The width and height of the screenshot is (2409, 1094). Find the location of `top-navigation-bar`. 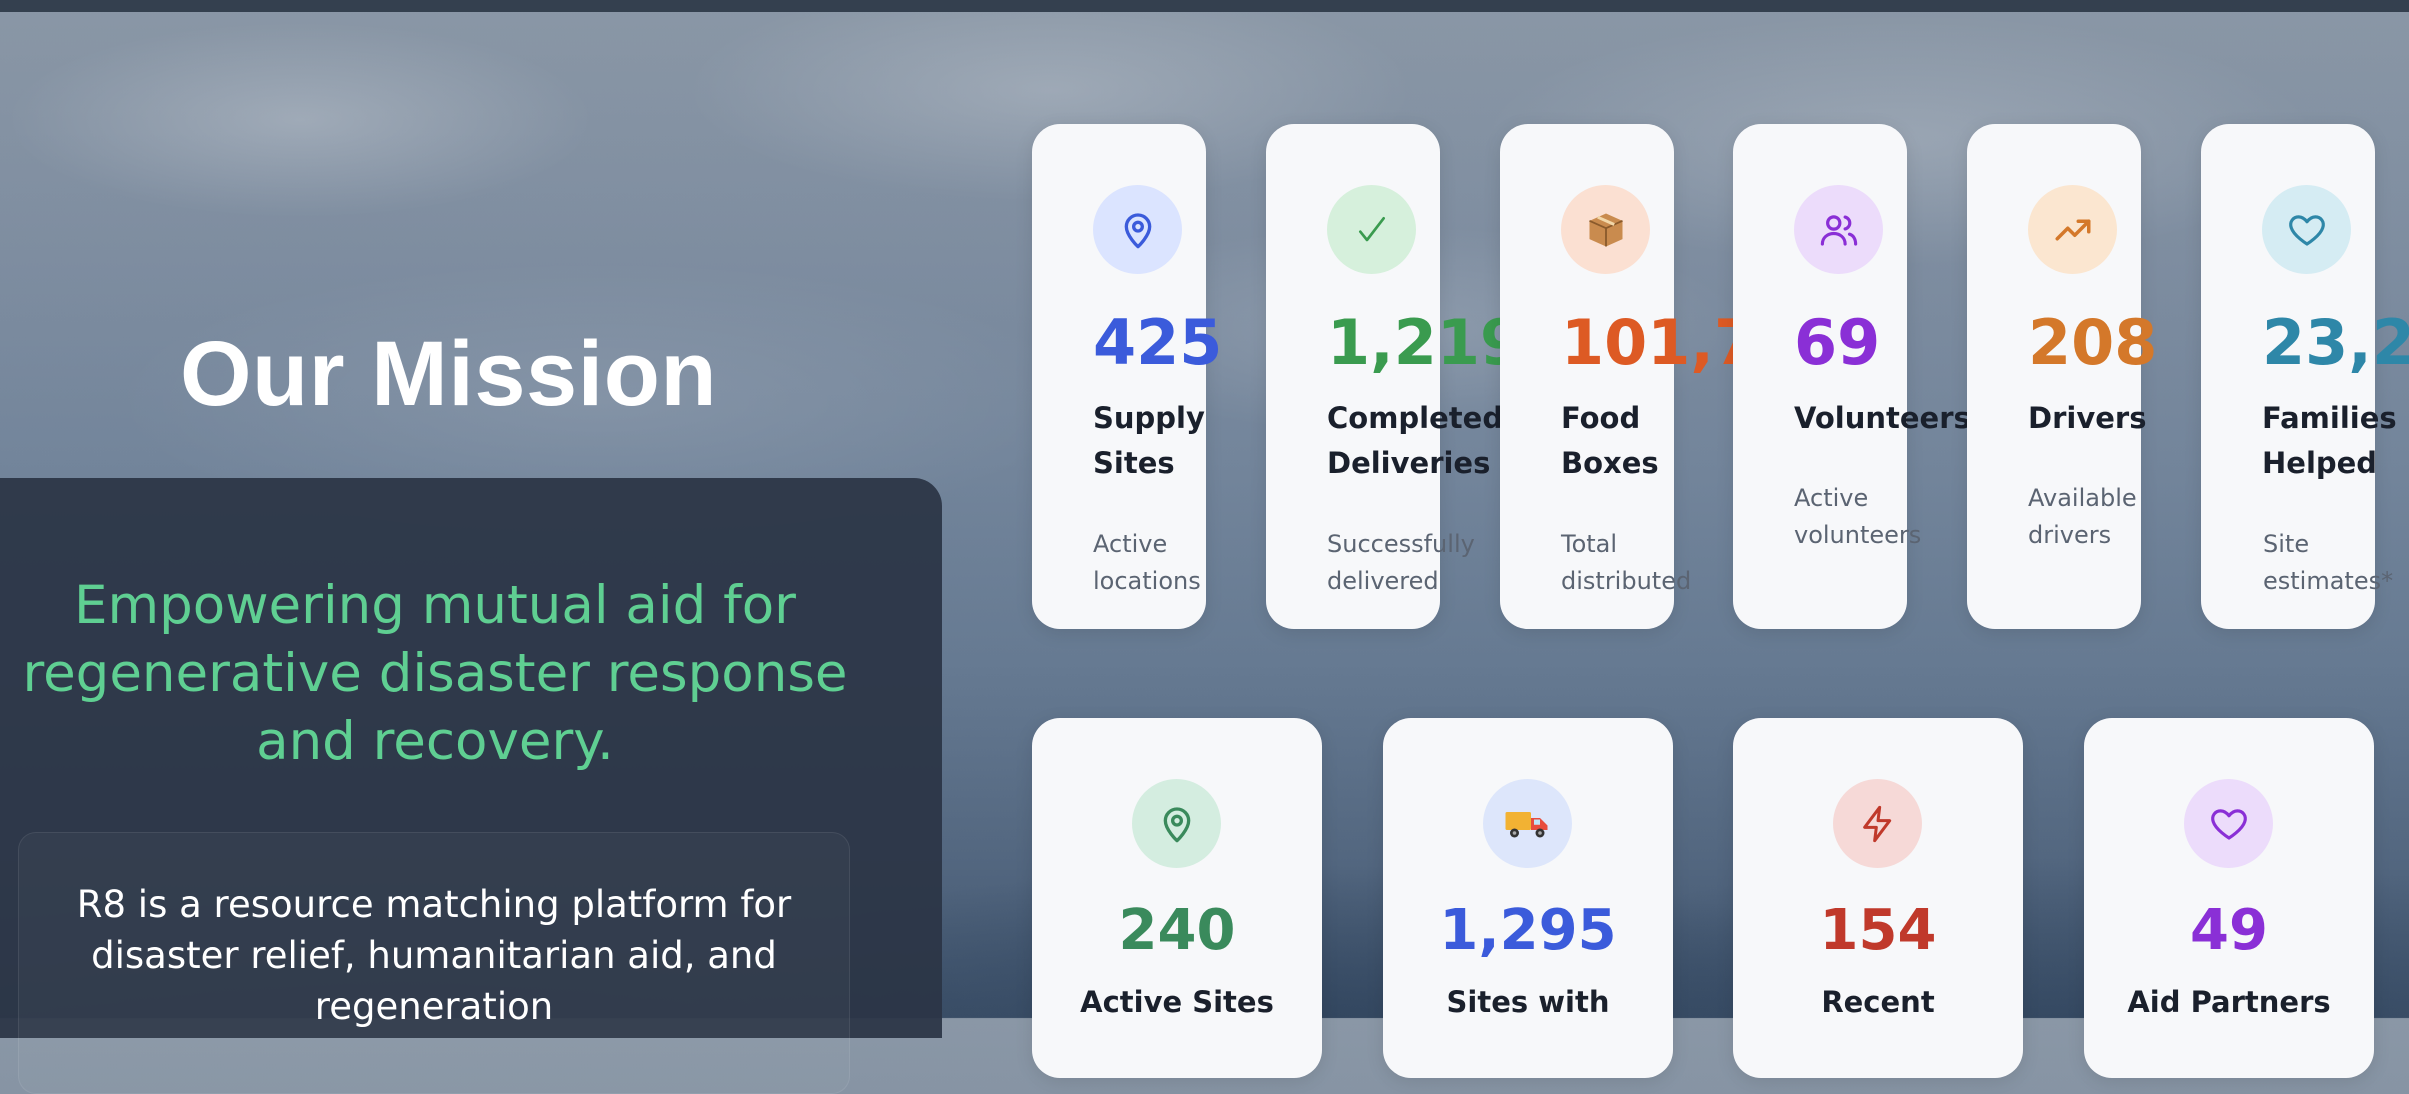

top-navigation-bar is located at coordinates (1204, 6).